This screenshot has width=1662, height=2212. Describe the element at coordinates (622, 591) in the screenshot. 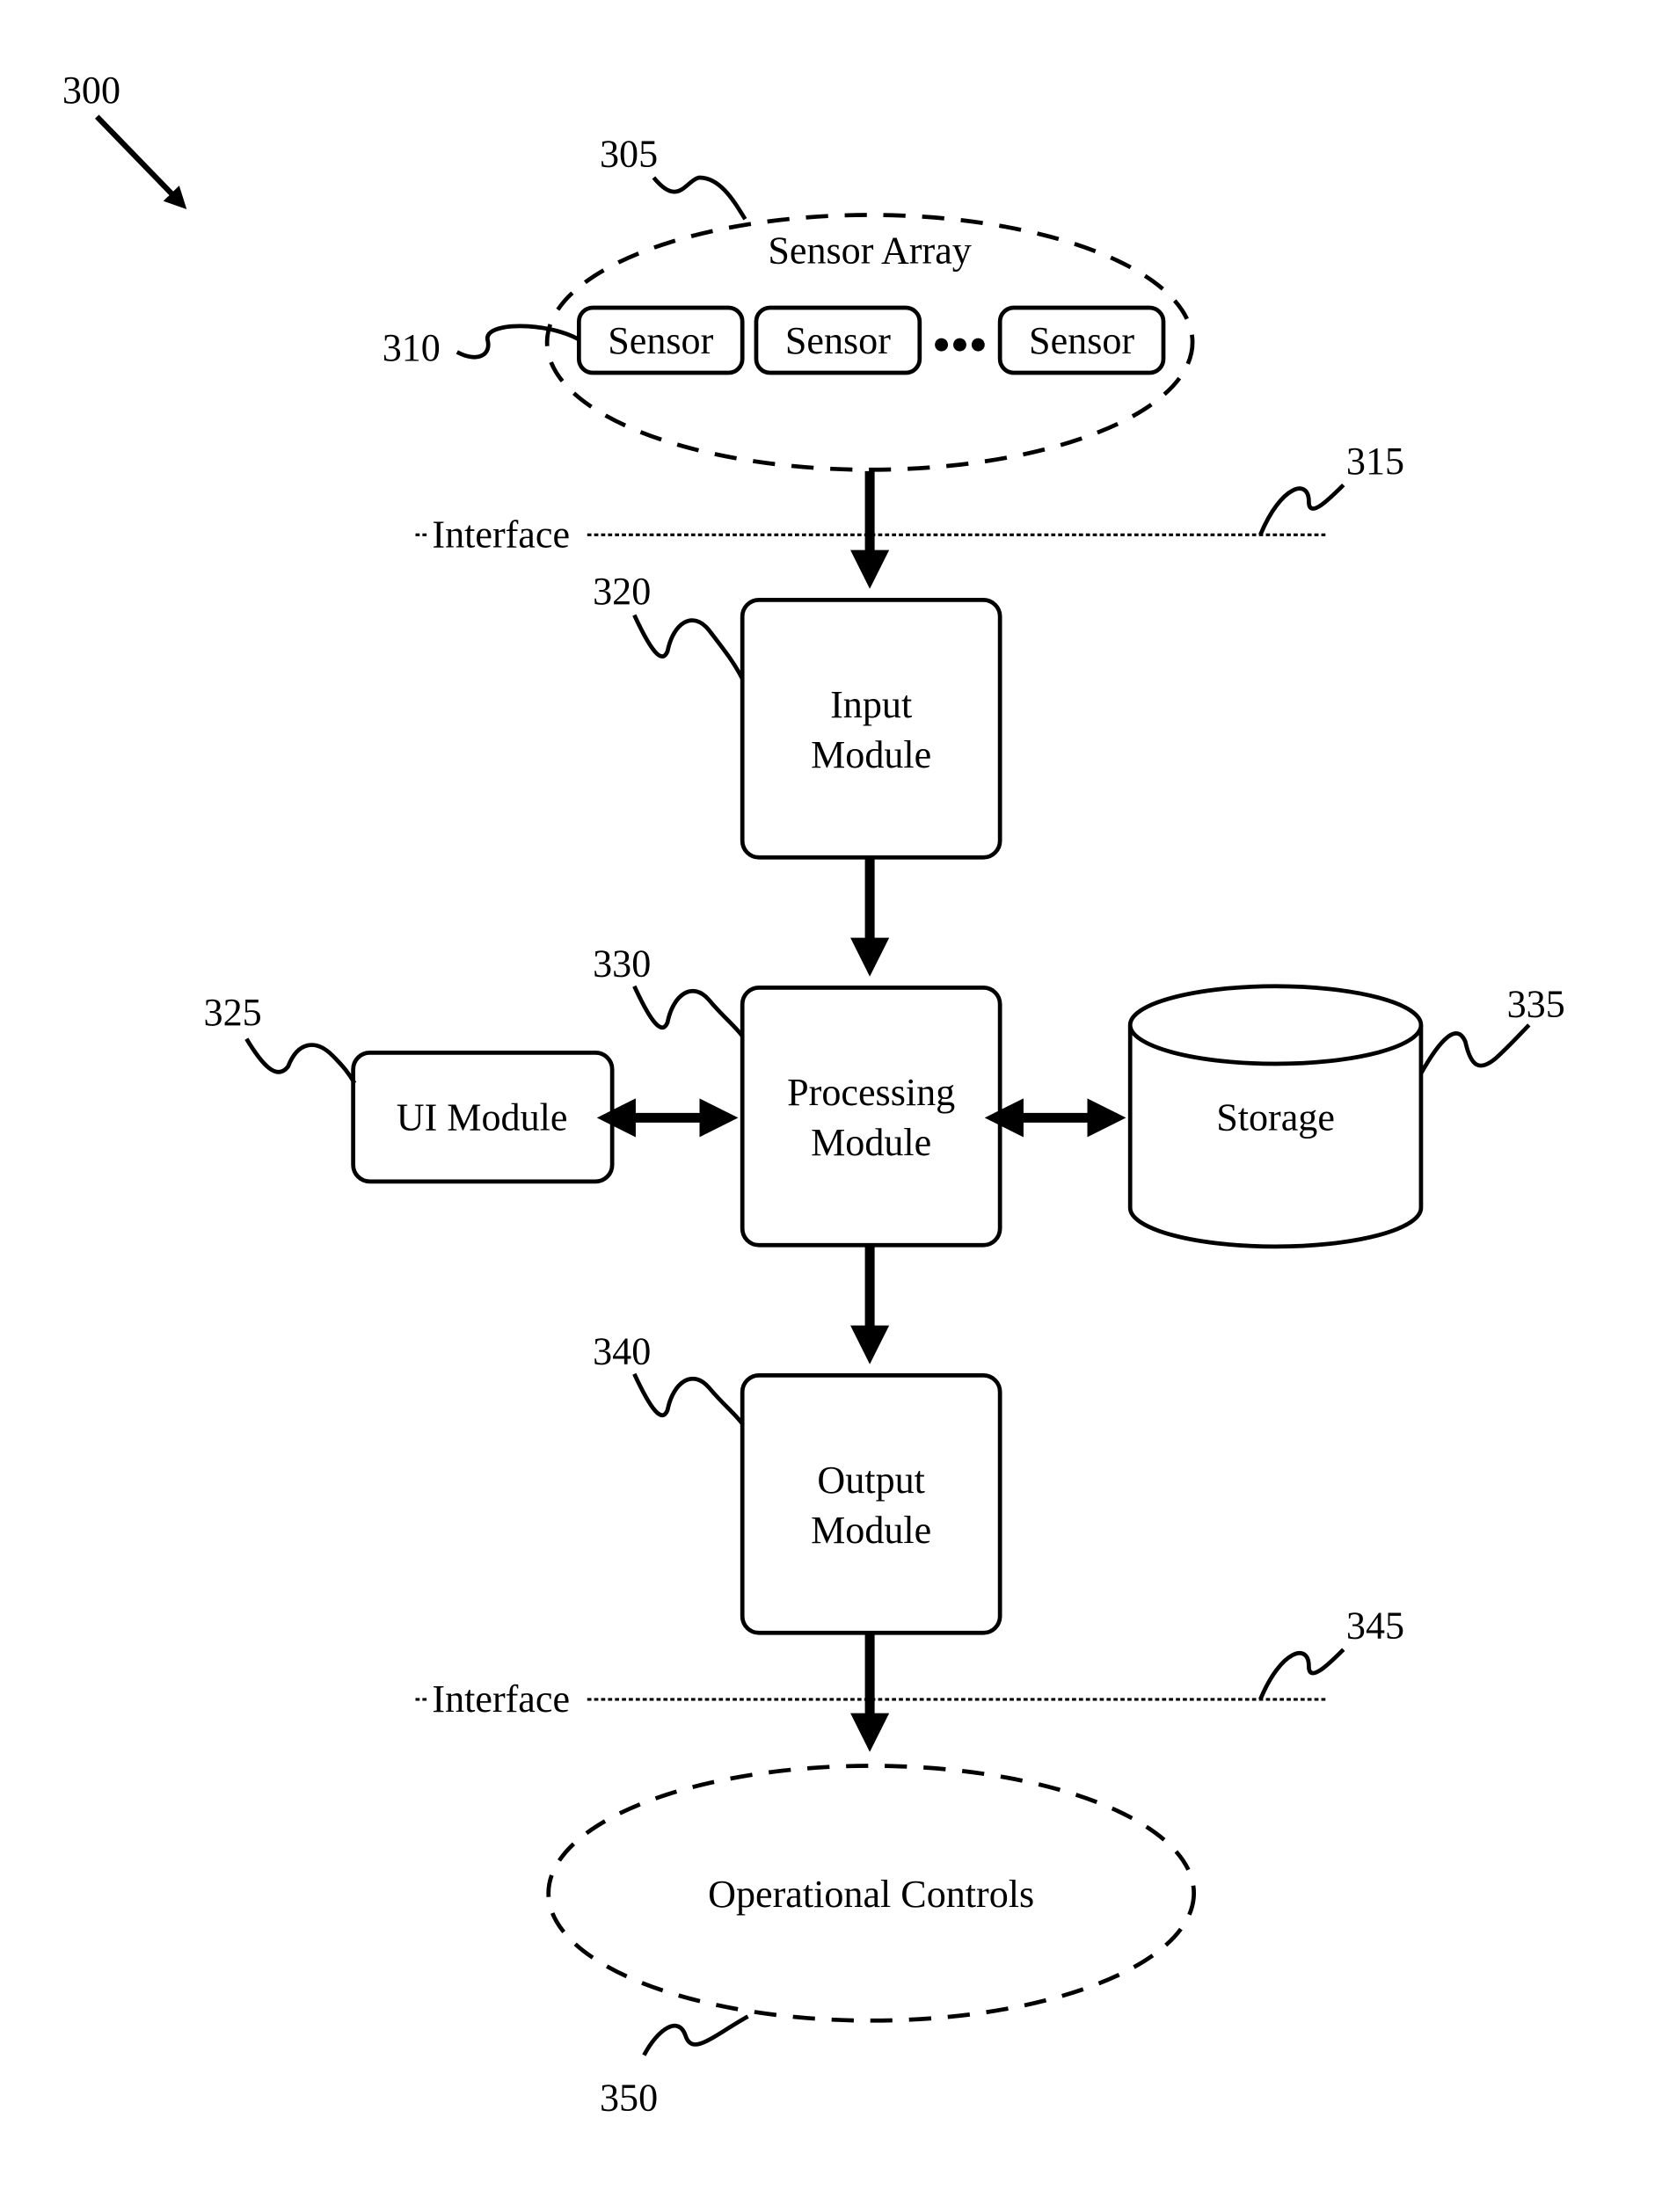

I see `ref-320: 320` at that location.